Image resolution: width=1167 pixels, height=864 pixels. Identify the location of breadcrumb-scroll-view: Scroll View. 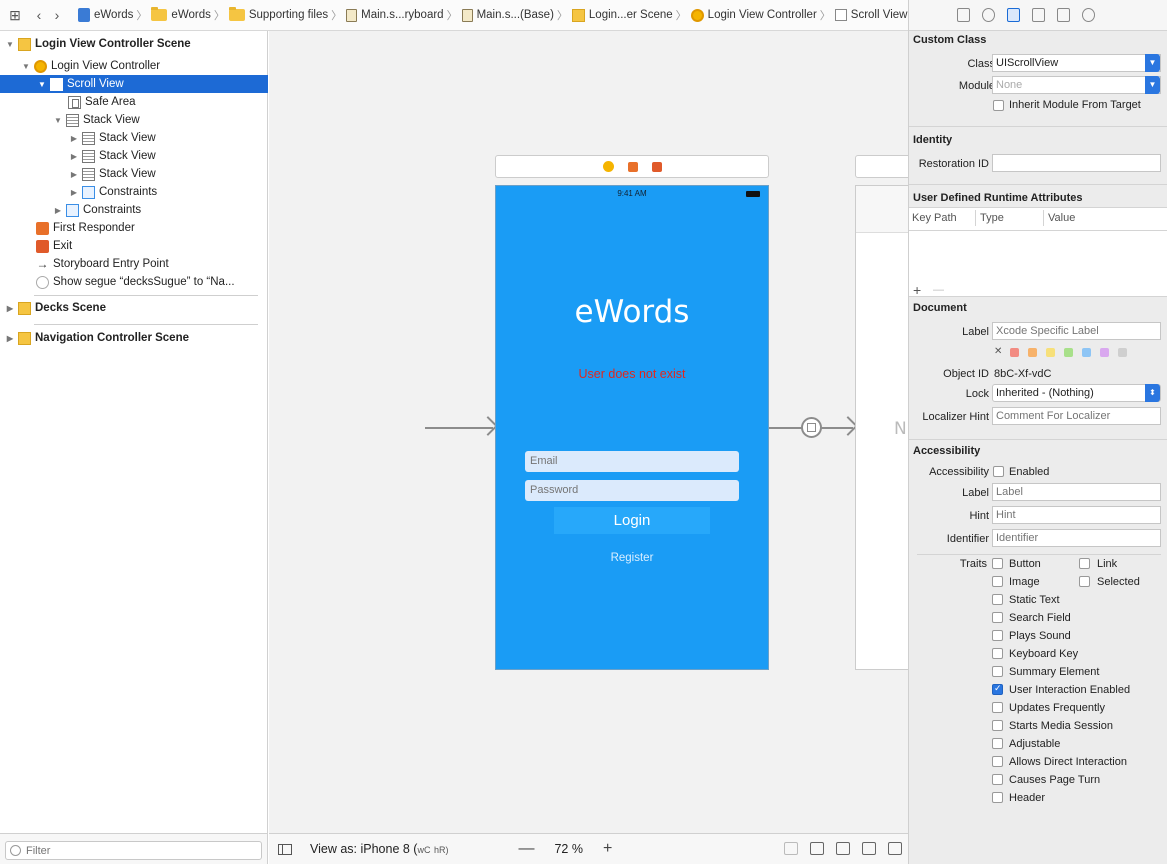
(870, 15).